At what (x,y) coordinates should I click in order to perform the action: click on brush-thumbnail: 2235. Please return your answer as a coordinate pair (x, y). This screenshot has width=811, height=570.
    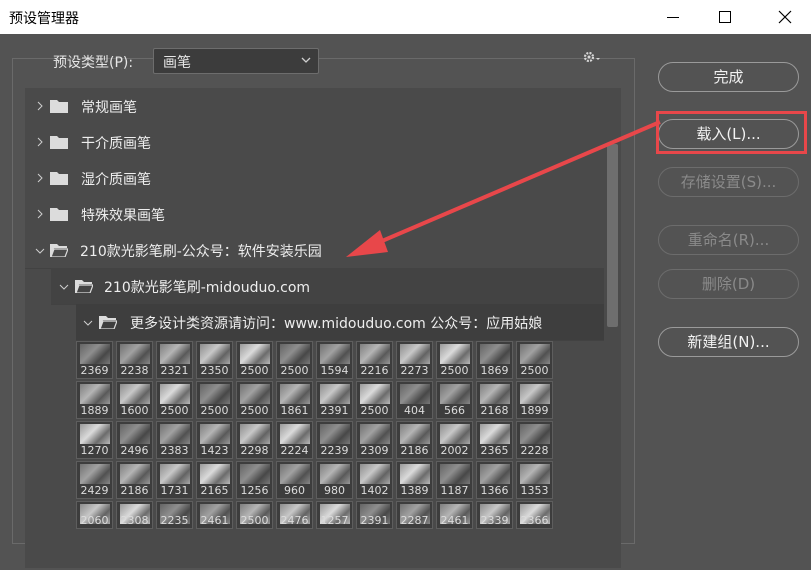
    Looking at the image, I should click on (174, 515).